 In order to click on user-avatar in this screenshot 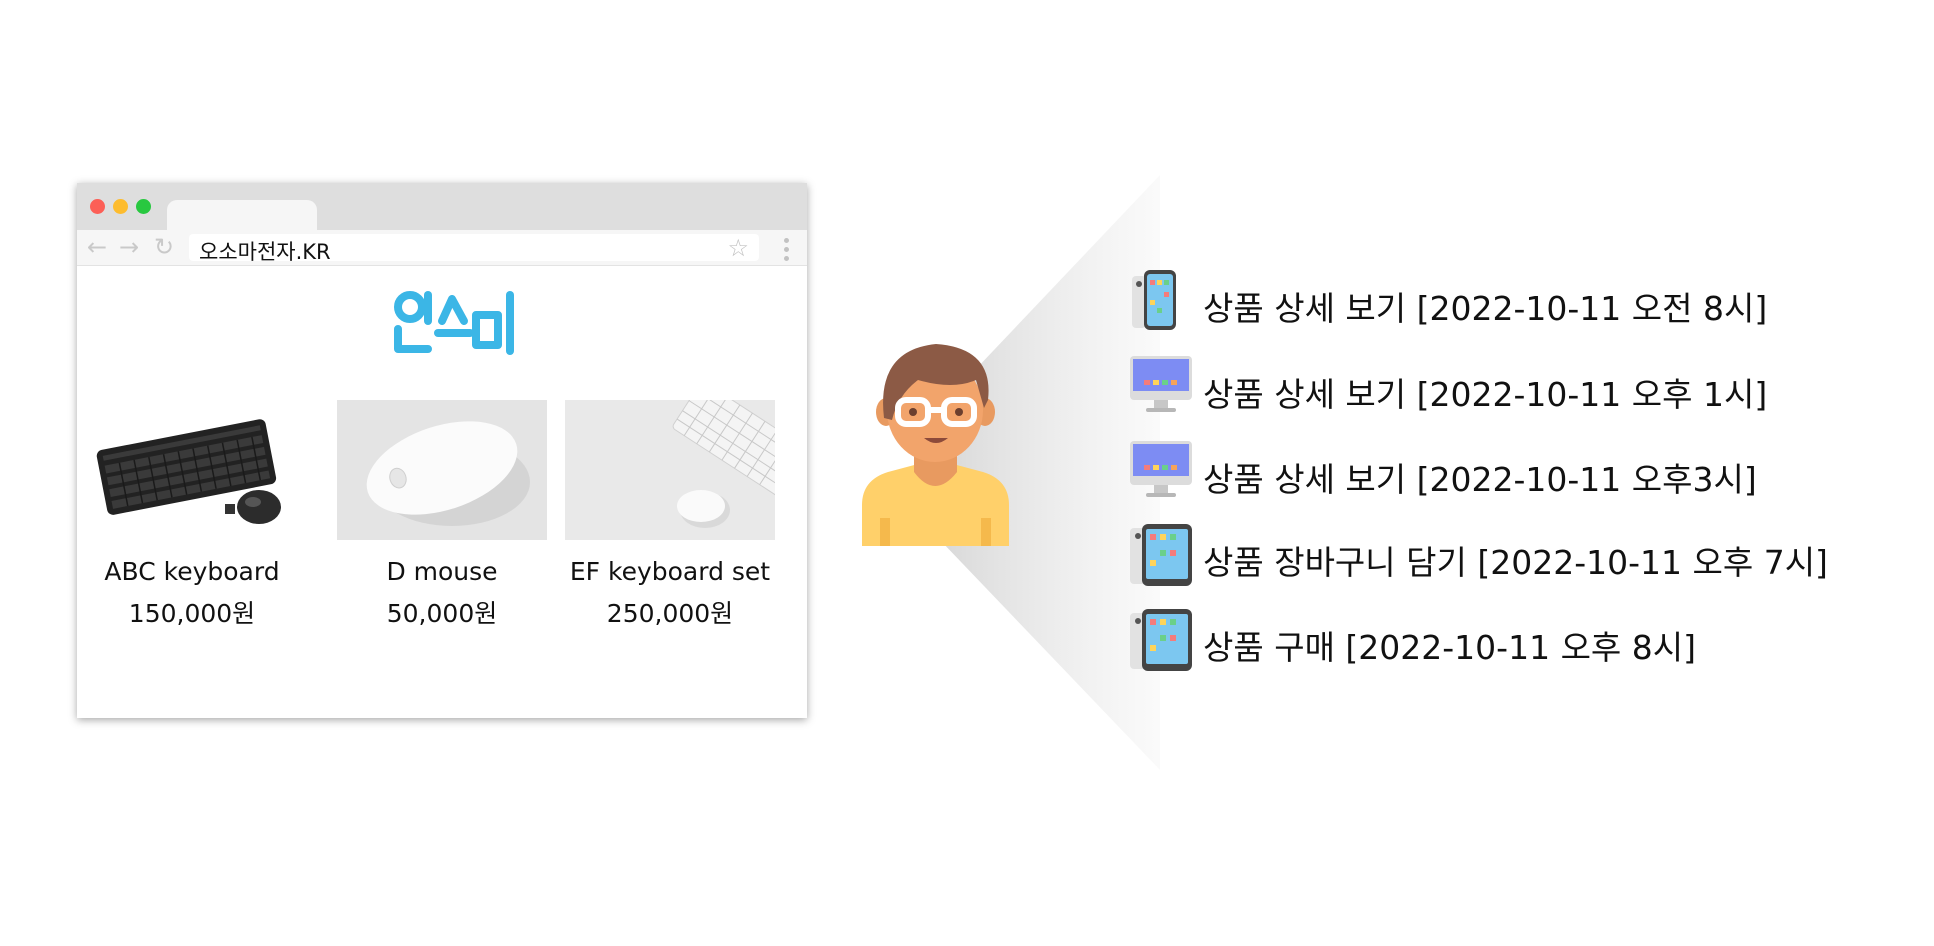, I will do `click(935, 445)`.